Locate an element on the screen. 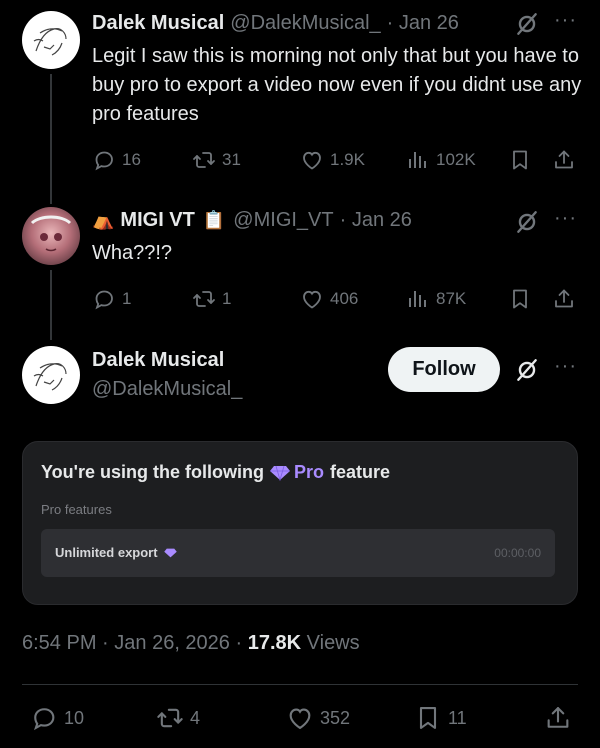 The image size is (600, 748). action-bar: 10 4 352 11 is located at coordinates (300, 718).